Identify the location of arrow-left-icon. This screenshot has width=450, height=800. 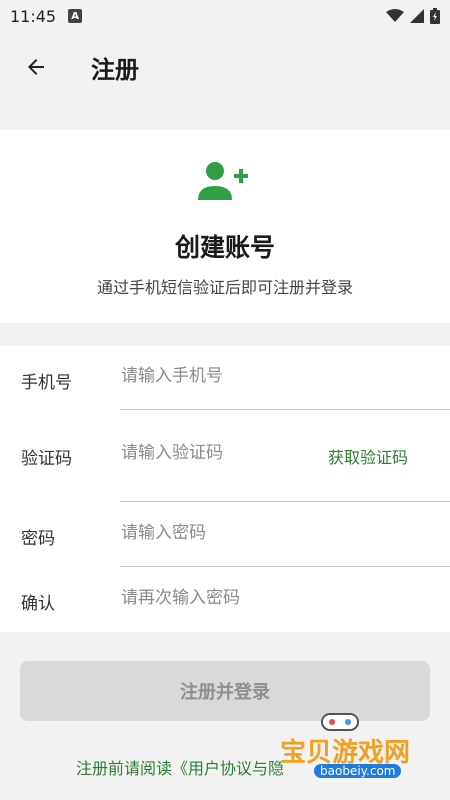
(36, 67).